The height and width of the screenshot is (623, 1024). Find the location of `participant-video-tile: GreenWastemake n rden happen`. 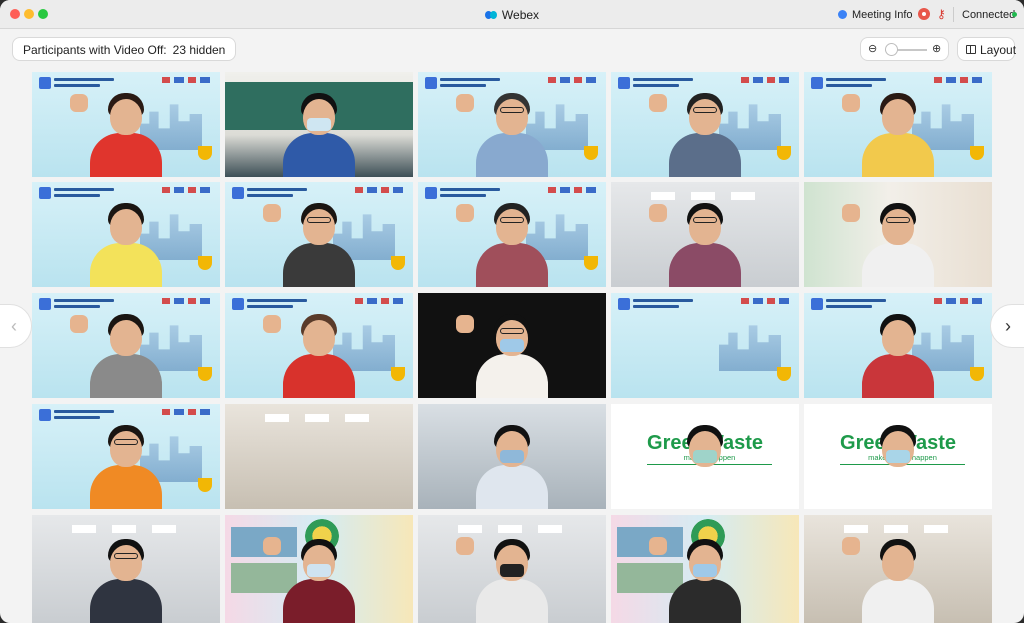

participant-video-tile: GreenWastemake n rden happen is located at coordinates (898, 456).